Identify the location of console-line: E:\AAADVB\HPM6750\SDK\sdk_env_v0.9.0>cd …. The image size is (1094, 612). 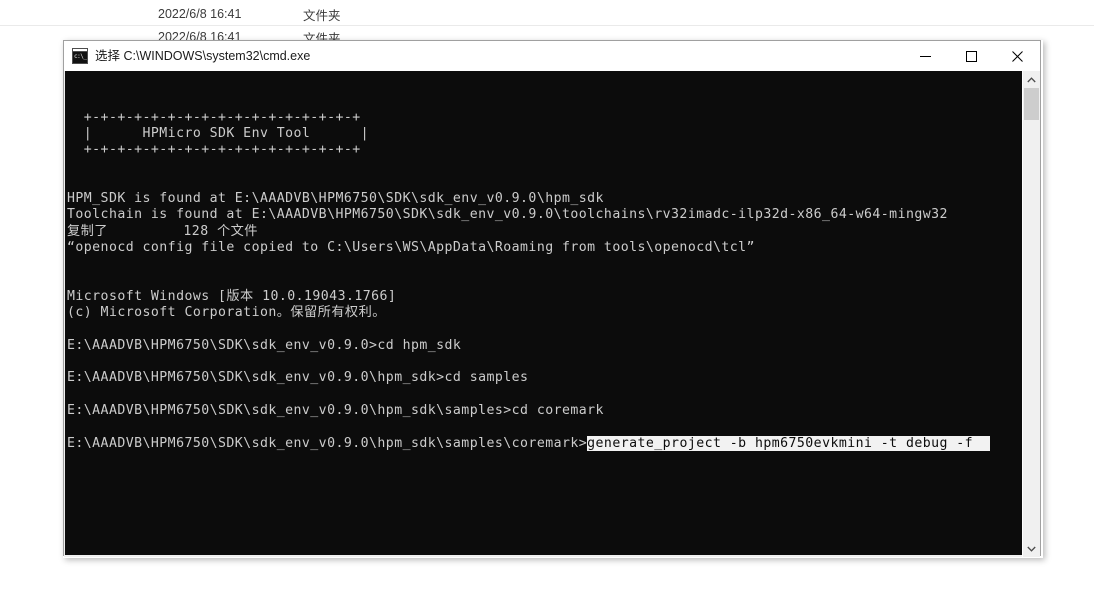
(264, 345).